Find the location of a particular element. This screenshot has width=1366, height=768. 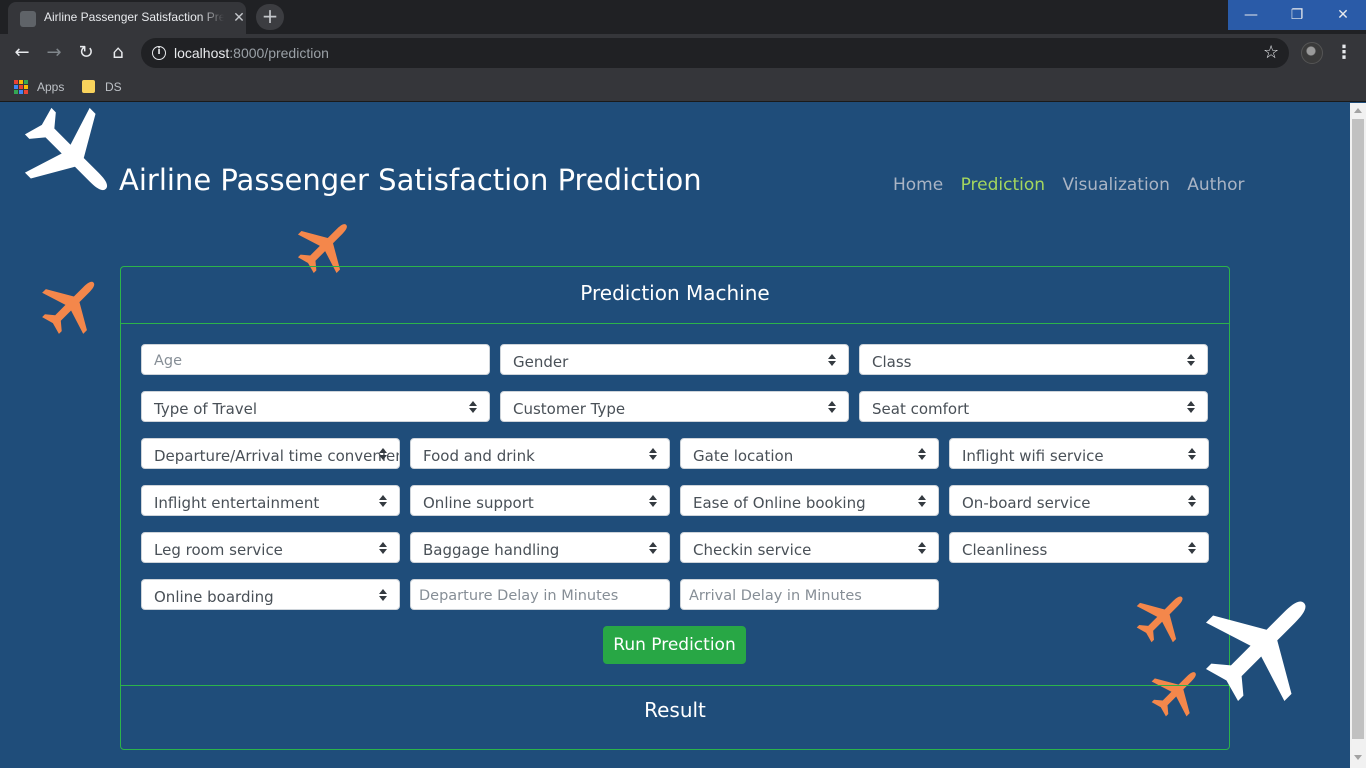

inflight-wifi-select: Inflight wifi service is located at coordinates (1079, 453).